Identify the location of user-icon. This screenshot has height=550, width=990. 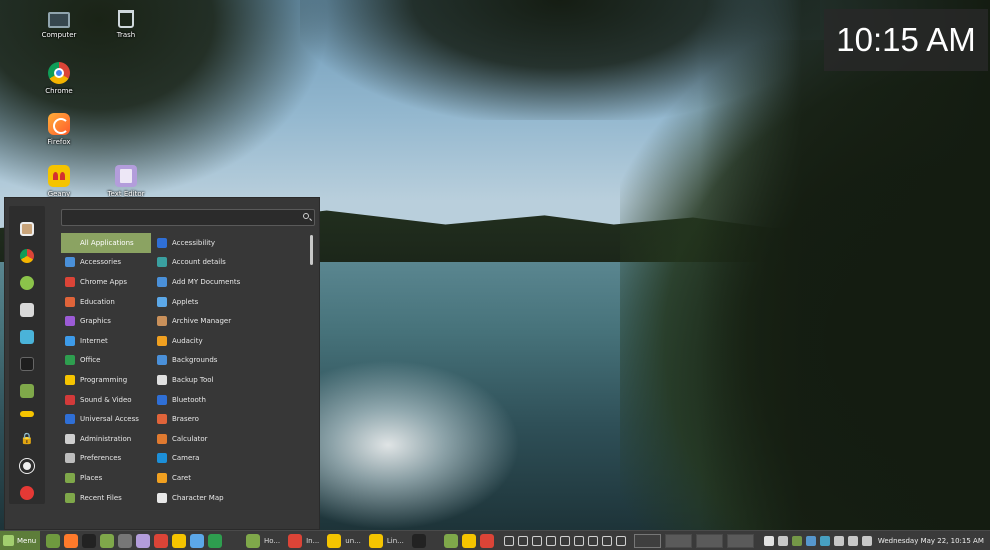
(866, 540).